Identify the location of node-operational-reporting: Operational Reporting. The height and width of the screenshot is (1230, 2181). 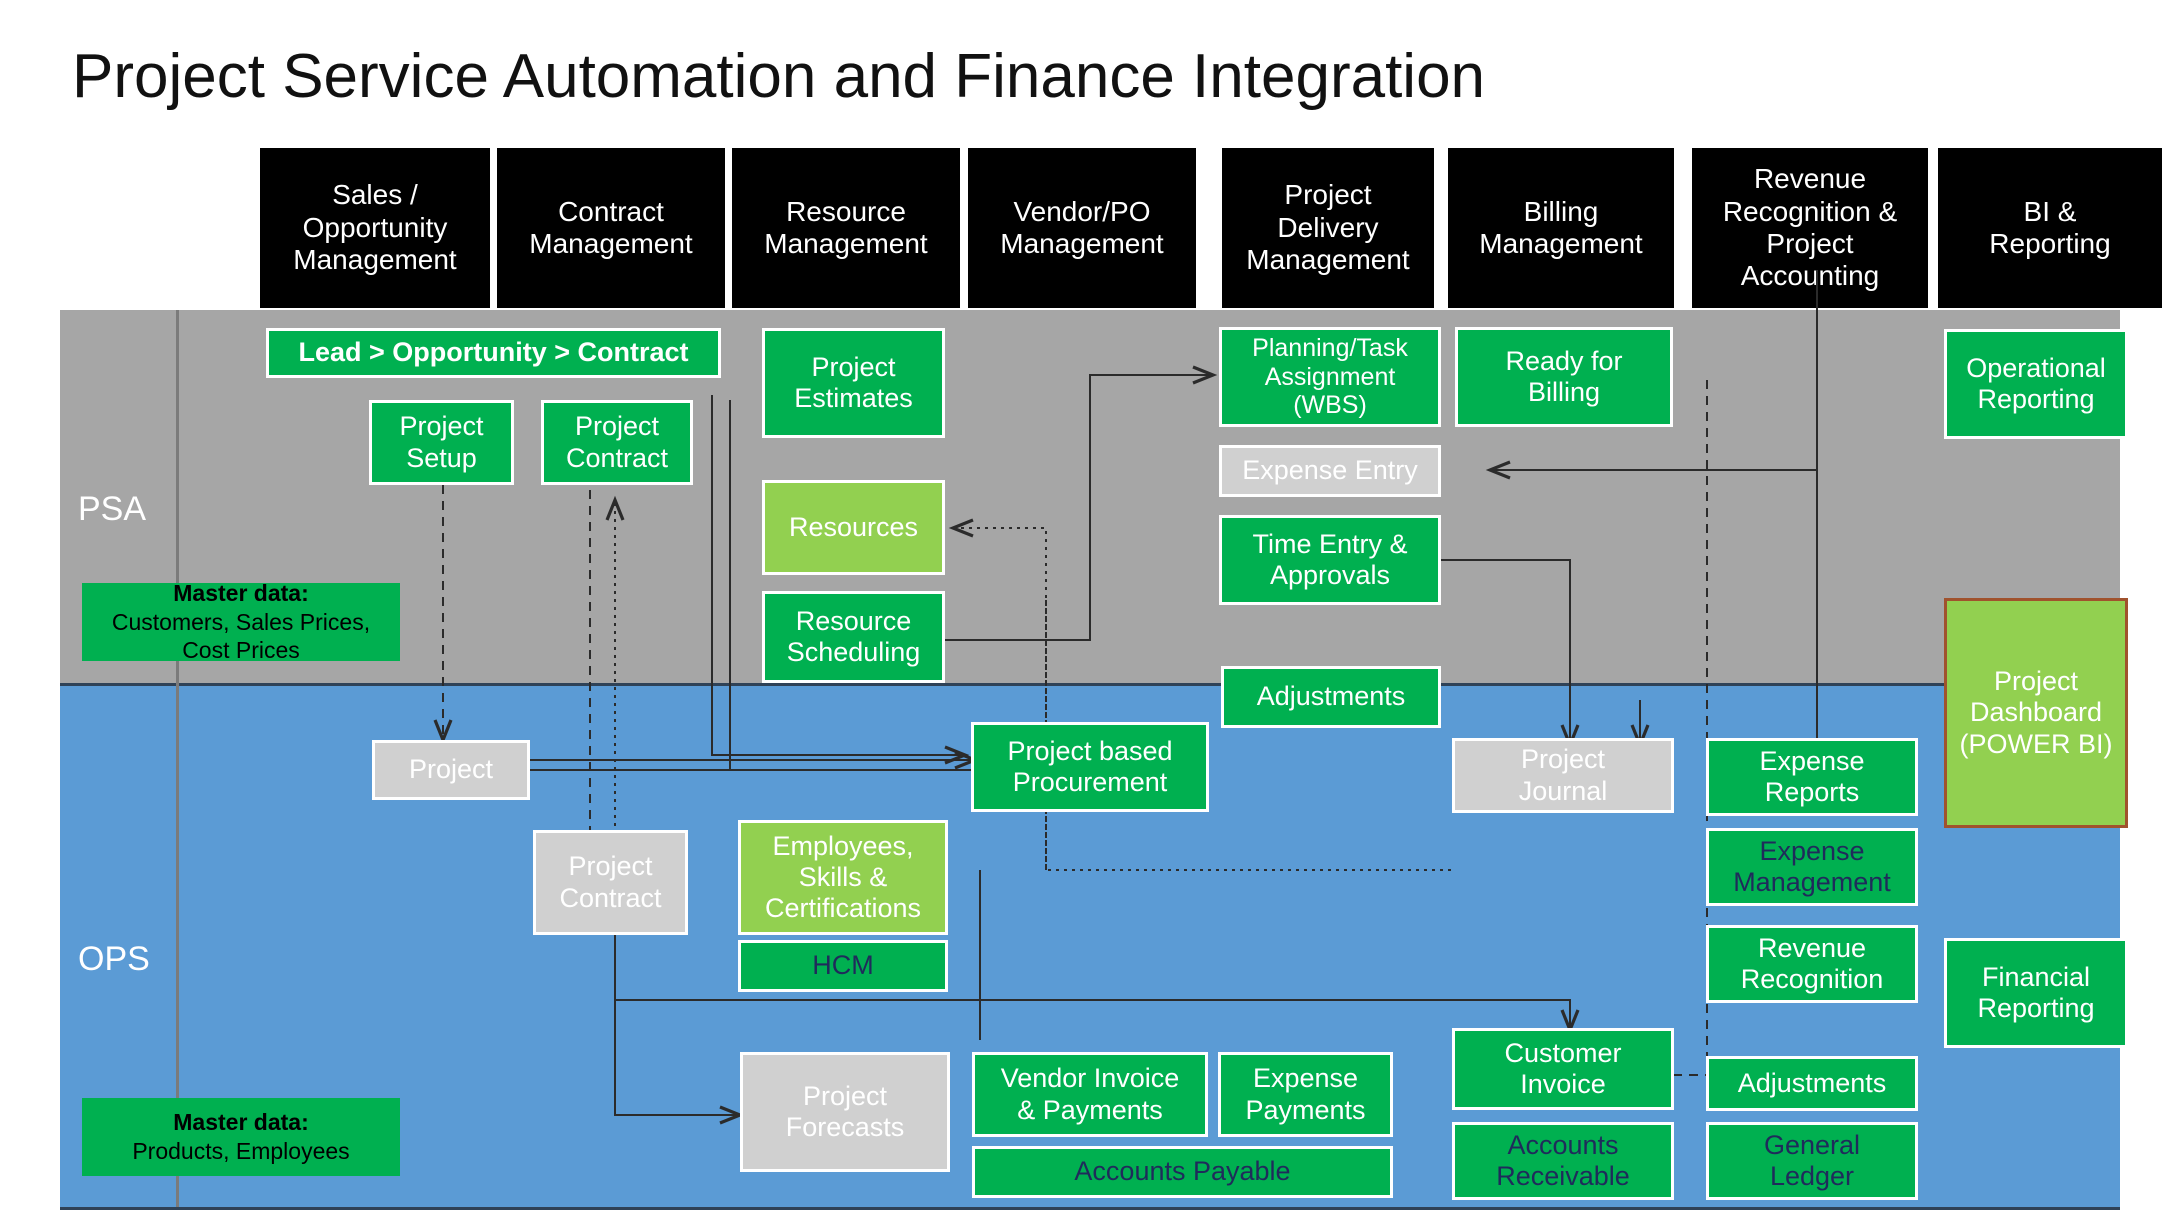
(2036, 384).